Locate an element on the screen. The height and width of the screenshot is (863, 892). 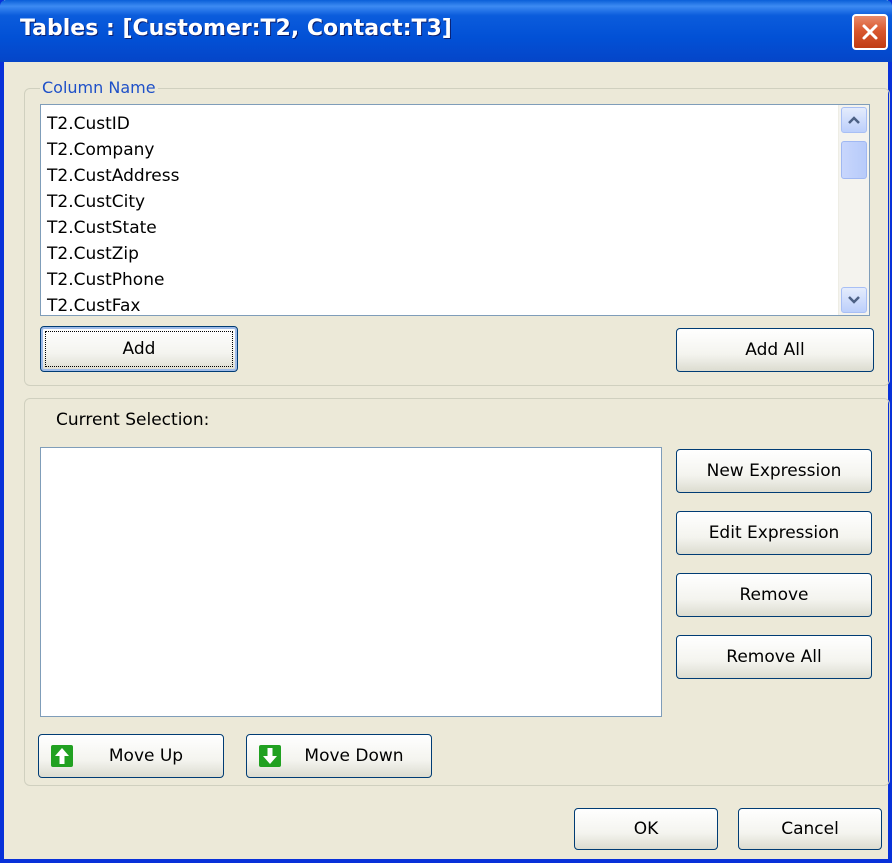
cancel-button: Cancel is located at coordinates (810, 829).